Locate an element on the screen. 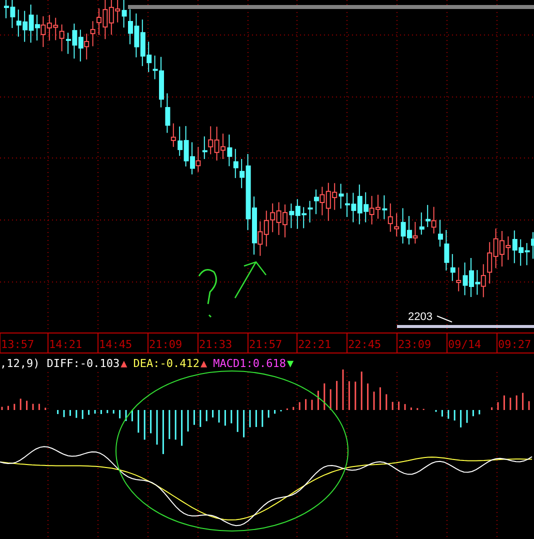  indicator-value: DEA:-0.412 is located at coordinates (166, 363).